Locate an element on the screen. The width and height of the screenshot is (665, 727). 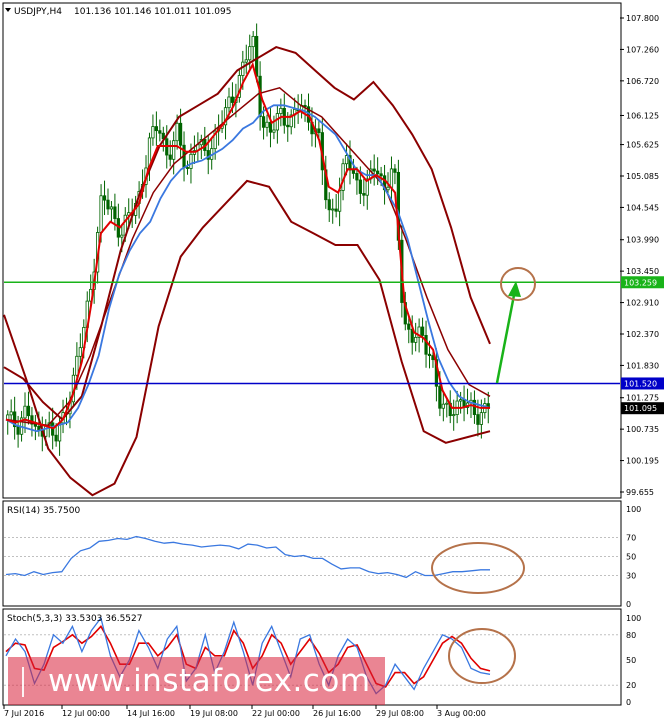
x-tick-label: 26 Jul 16:00 is located at coordinates (337, 713).